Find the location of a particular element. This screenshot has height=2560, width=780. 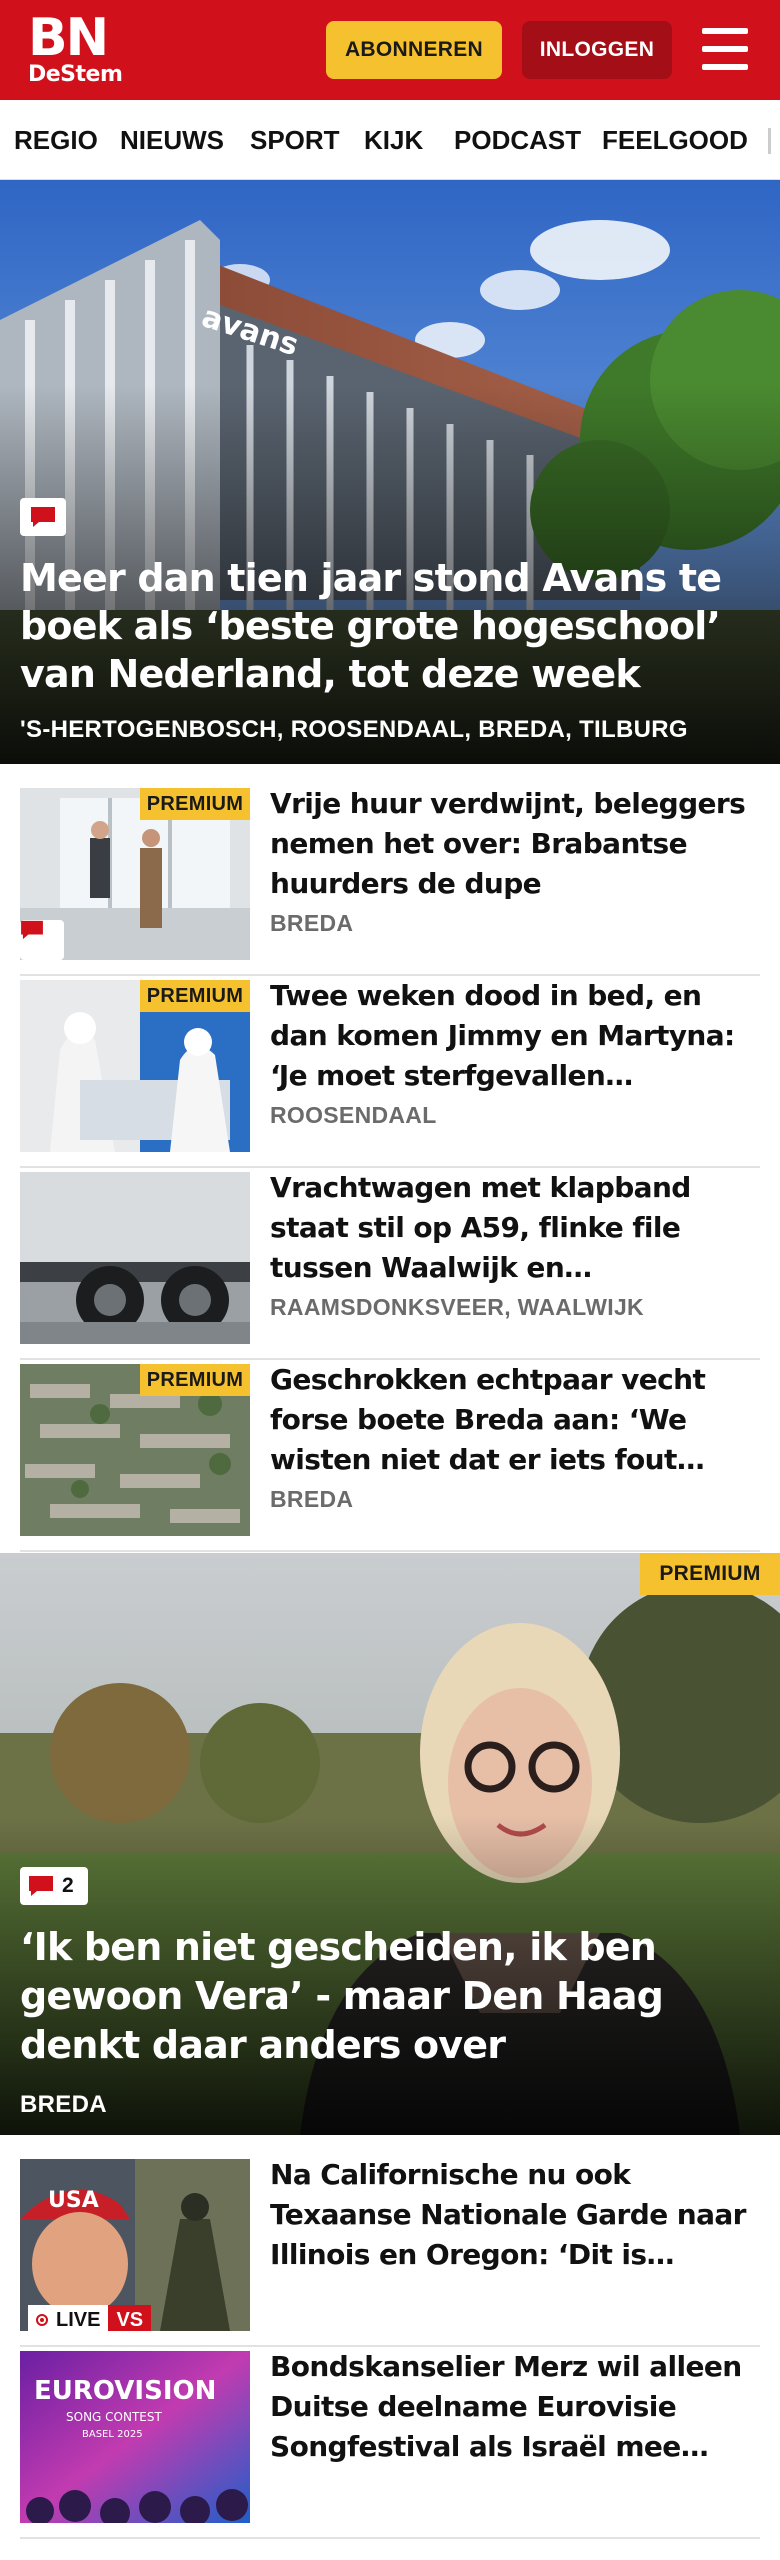

nav-tab-podcast: PODCAST is located at coordinates (517, 139).